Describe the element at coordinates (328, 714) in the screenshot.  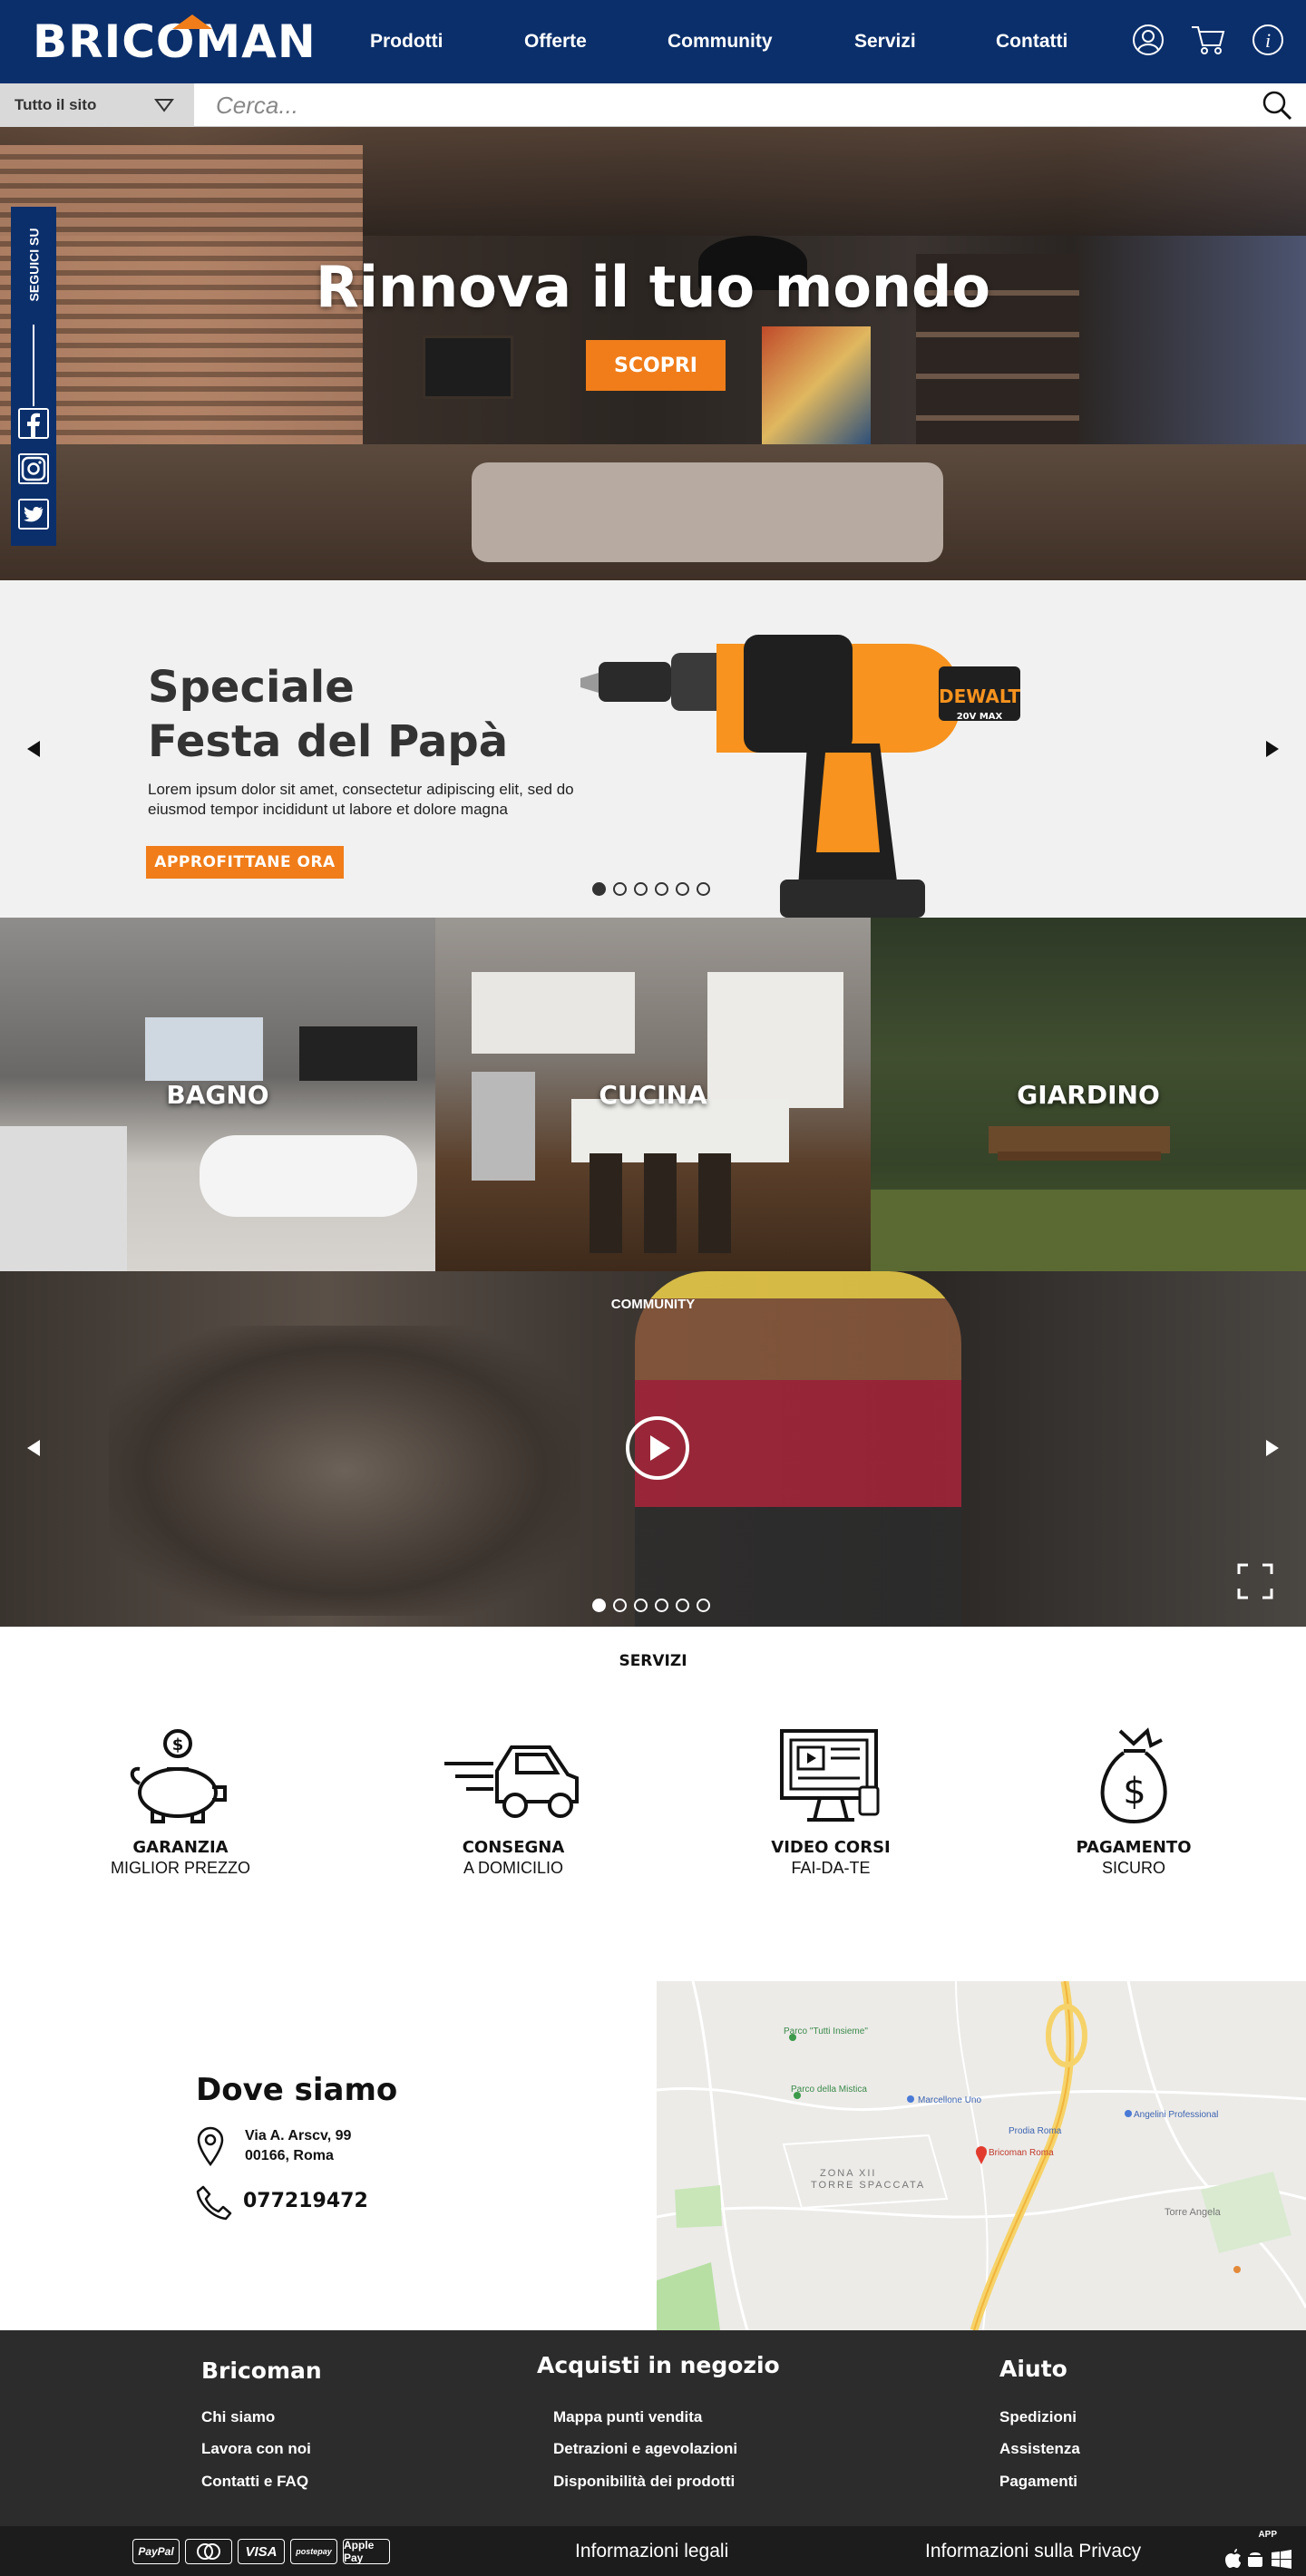
I see `promo-title: Speciale Festa del Papà` at that location.